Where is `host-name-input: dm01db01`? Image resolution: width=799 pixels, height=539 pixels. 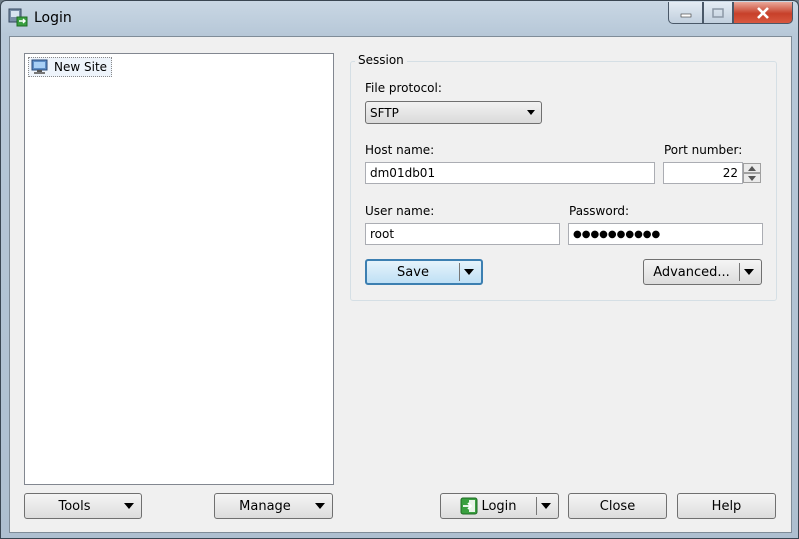
host-name-input: dm01db01 is located at coordinates (510, 173).